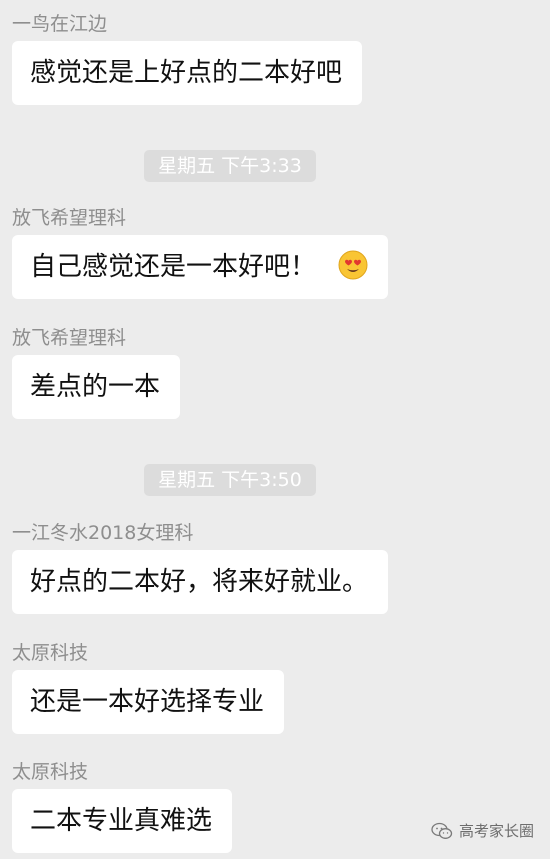  What do you see at coordinates (496, 831) in the screenshot?
I see `watermark-text: 高考家长圈` at bounding box center [496, 831].